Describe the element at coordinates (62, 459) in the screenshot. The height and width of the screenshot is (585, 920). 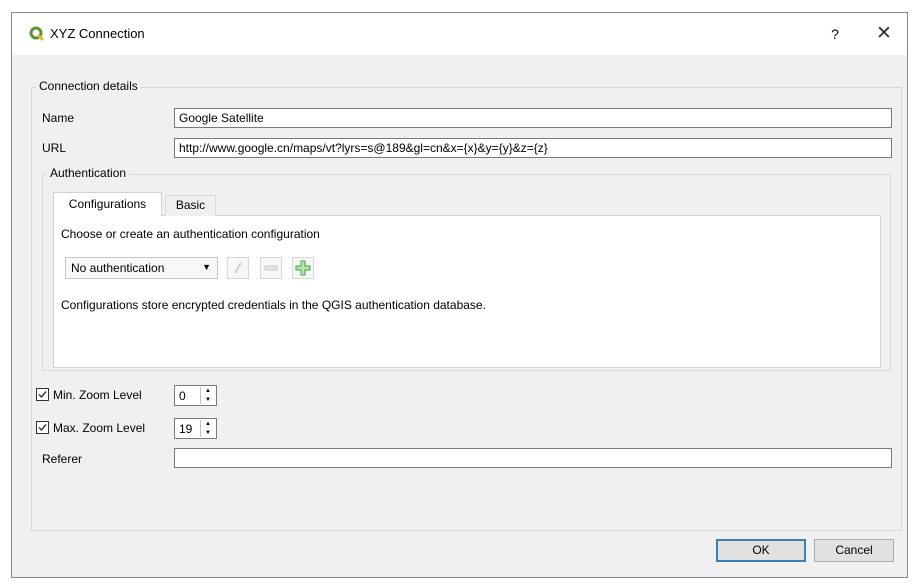
I see `referer-label: Referer` at that location.